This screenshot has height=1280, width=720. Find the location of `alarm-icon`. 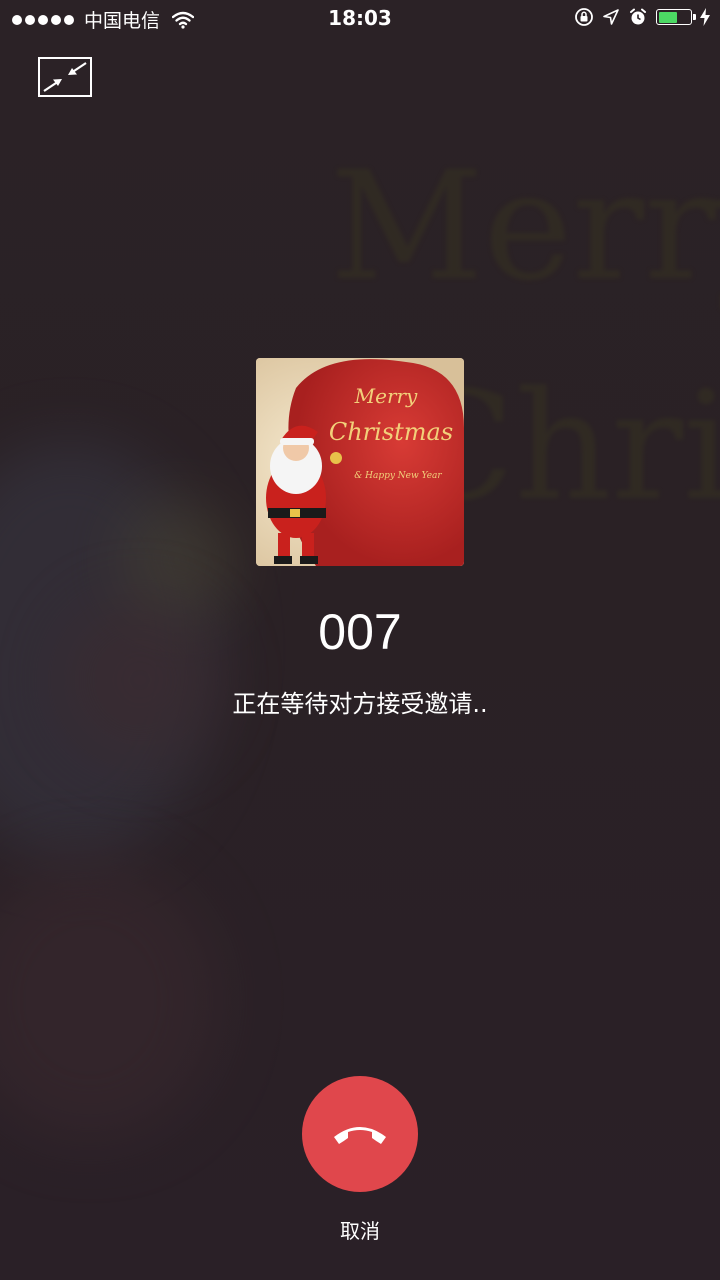

alarm-icon is located at coordinates (638, 16).